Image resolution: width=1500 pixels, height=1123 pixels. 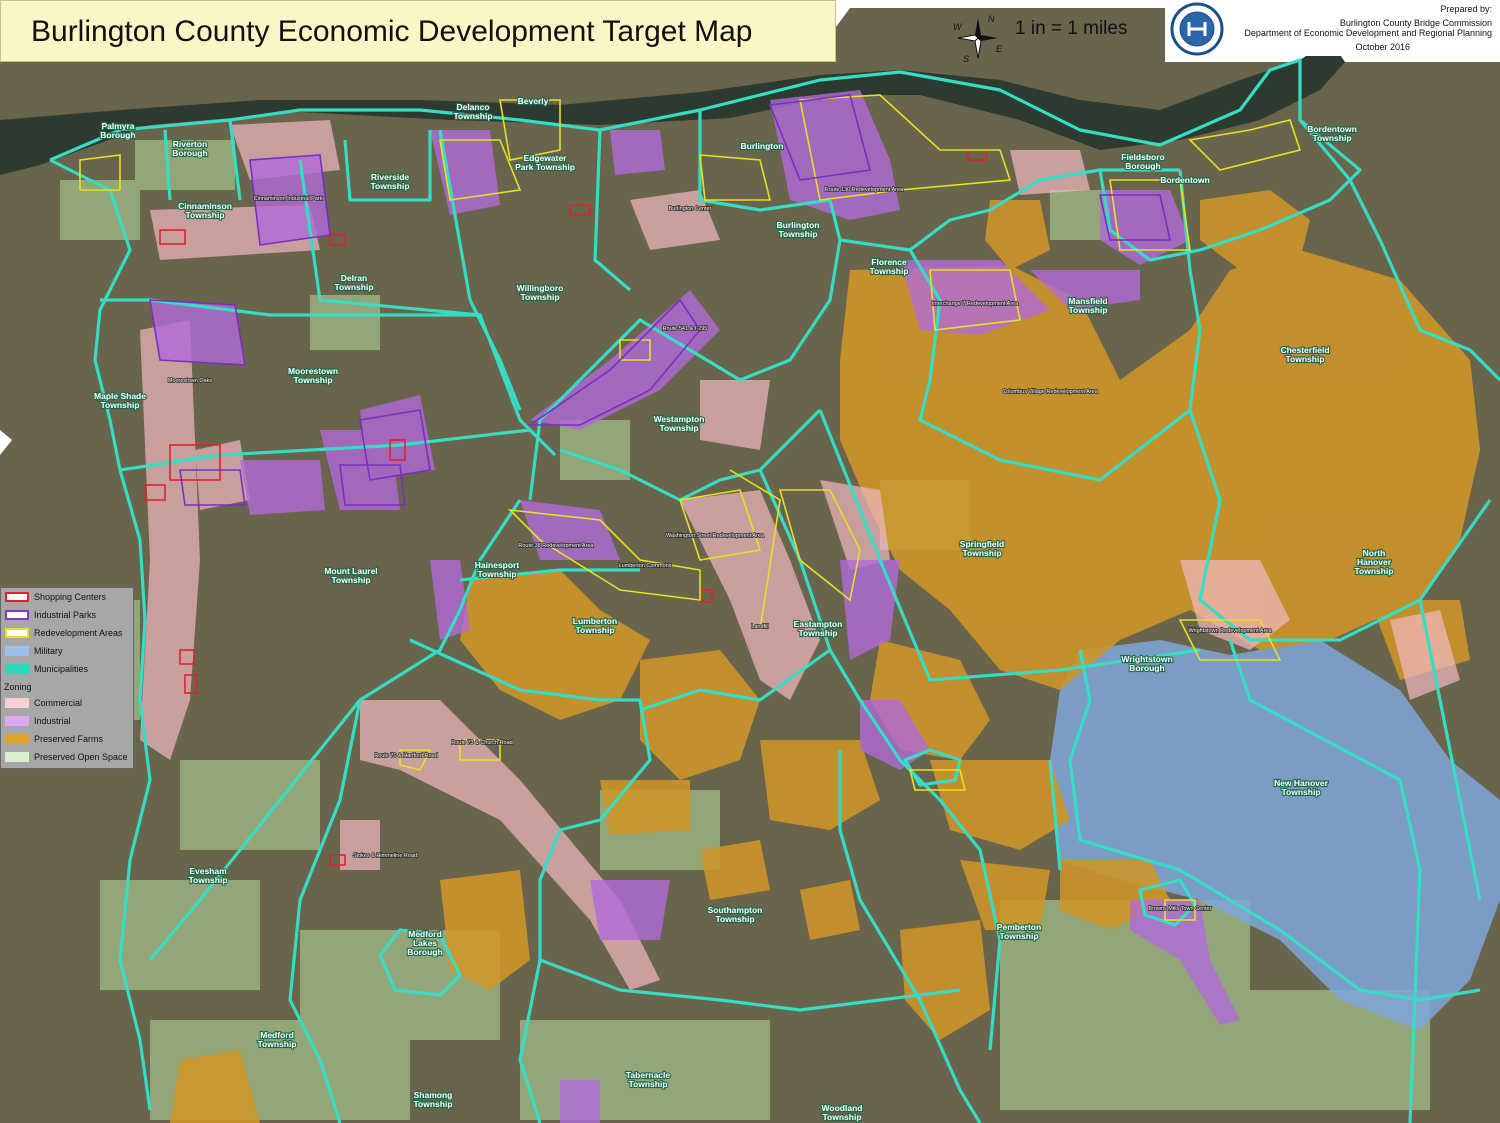 What do you see at coordinates (982, 548) in the screenshot?
I see `muni-label: Springfield Township` at bounding box center [982, 548].